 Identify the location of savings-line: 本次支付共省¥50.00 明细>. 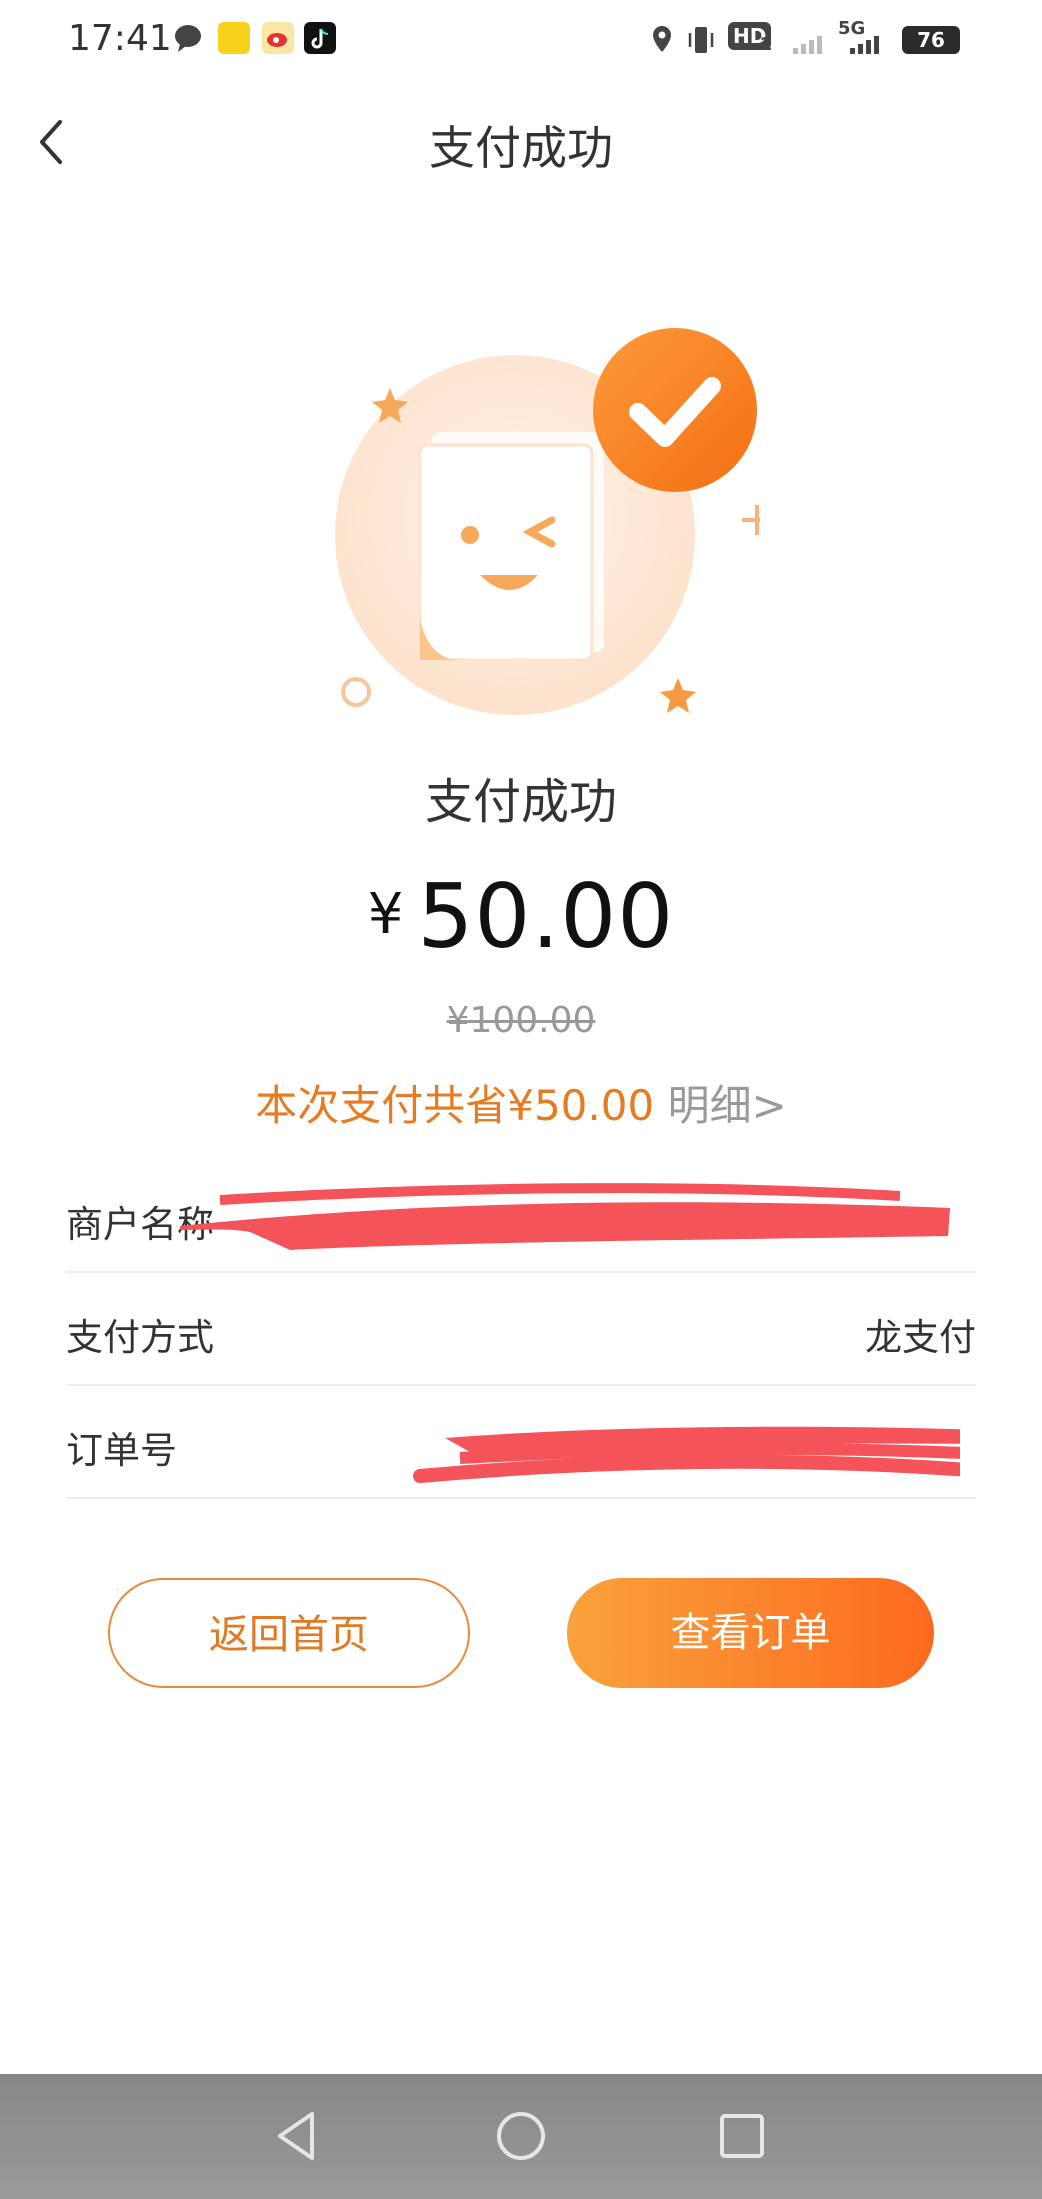
(521, 1102).